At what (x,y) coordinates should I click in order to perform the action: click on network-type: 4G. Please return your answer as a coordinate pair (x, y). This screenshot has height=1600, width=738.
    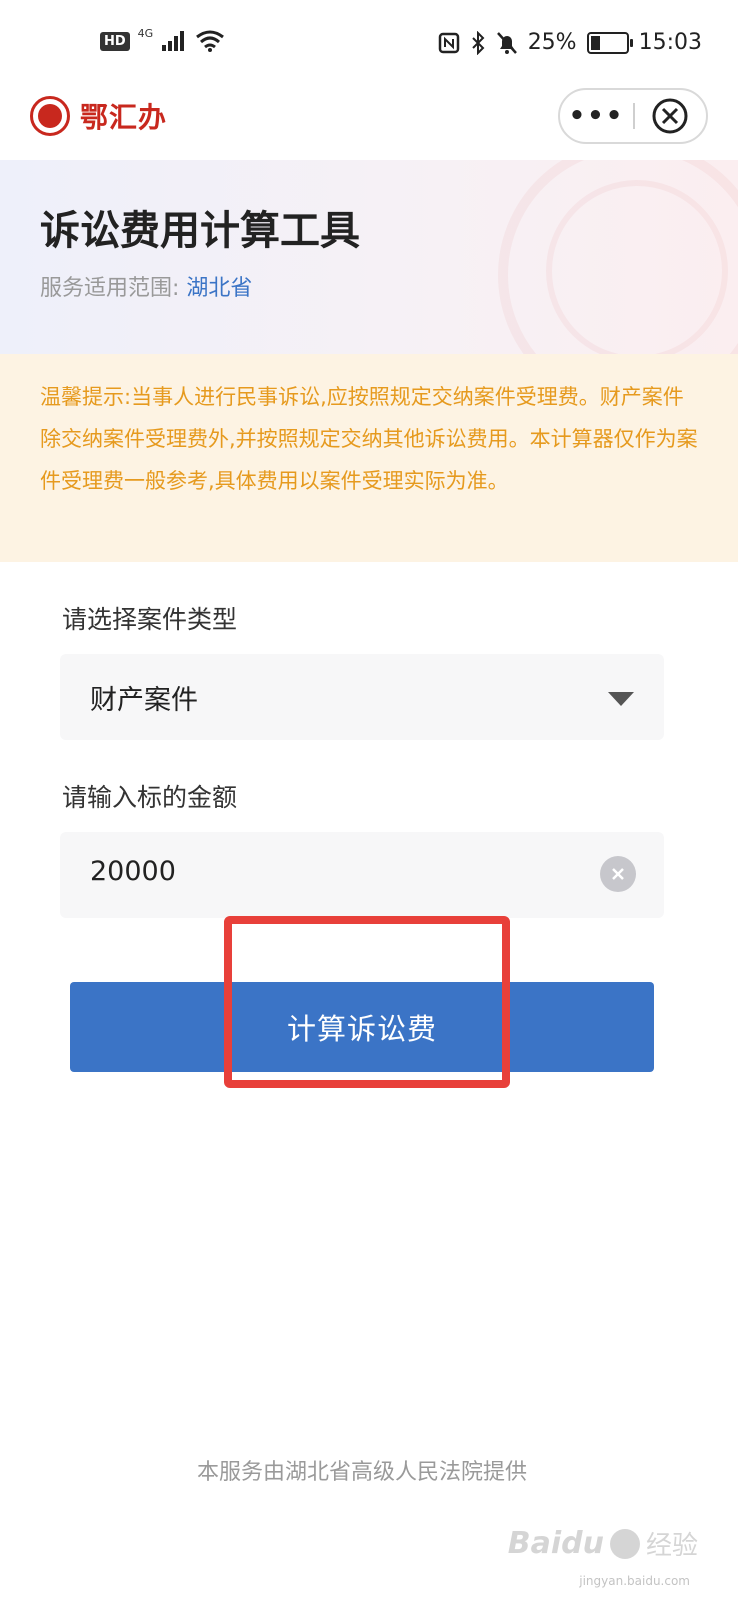
    Looking at the image, I should click on (145, 33).